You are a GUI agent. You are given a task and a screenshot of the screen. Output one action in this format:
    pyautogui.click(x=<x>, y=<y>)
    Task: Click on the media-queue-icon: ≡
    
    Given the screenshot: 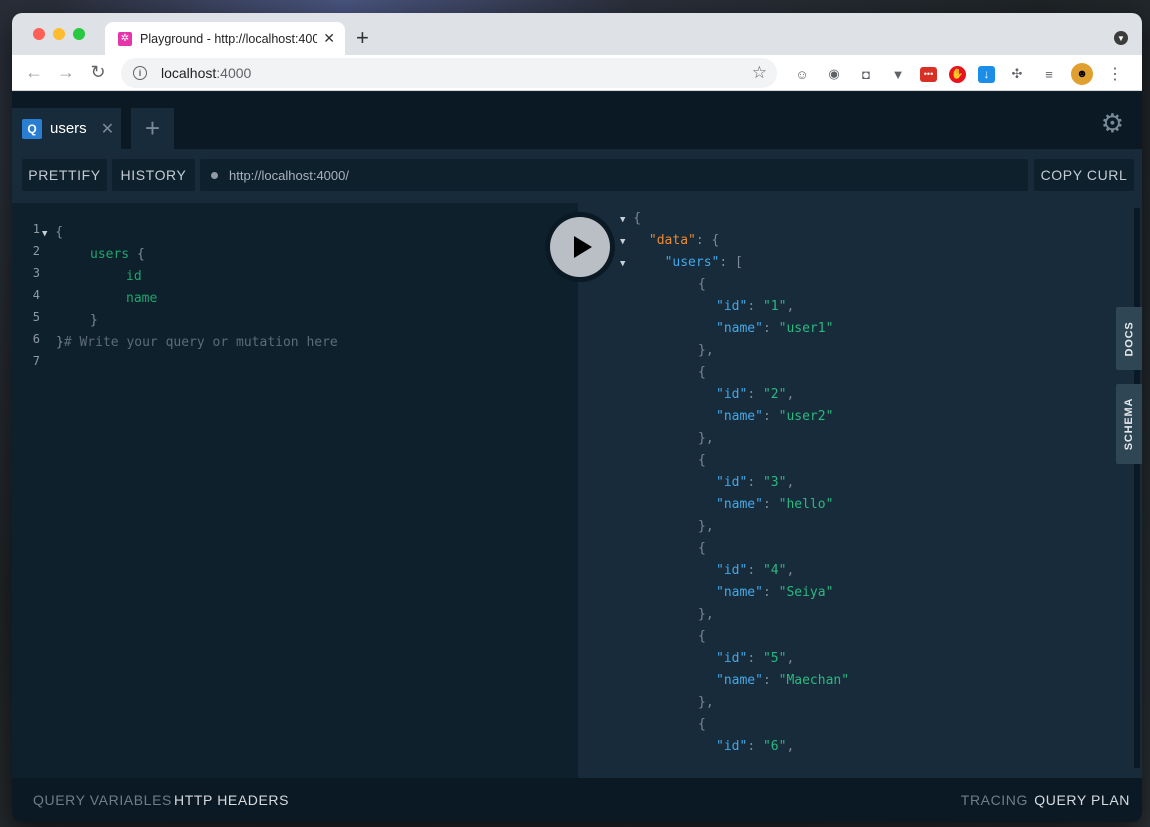 What is the action you would take?
    pyautogui.click(x=1049, y=74)
    